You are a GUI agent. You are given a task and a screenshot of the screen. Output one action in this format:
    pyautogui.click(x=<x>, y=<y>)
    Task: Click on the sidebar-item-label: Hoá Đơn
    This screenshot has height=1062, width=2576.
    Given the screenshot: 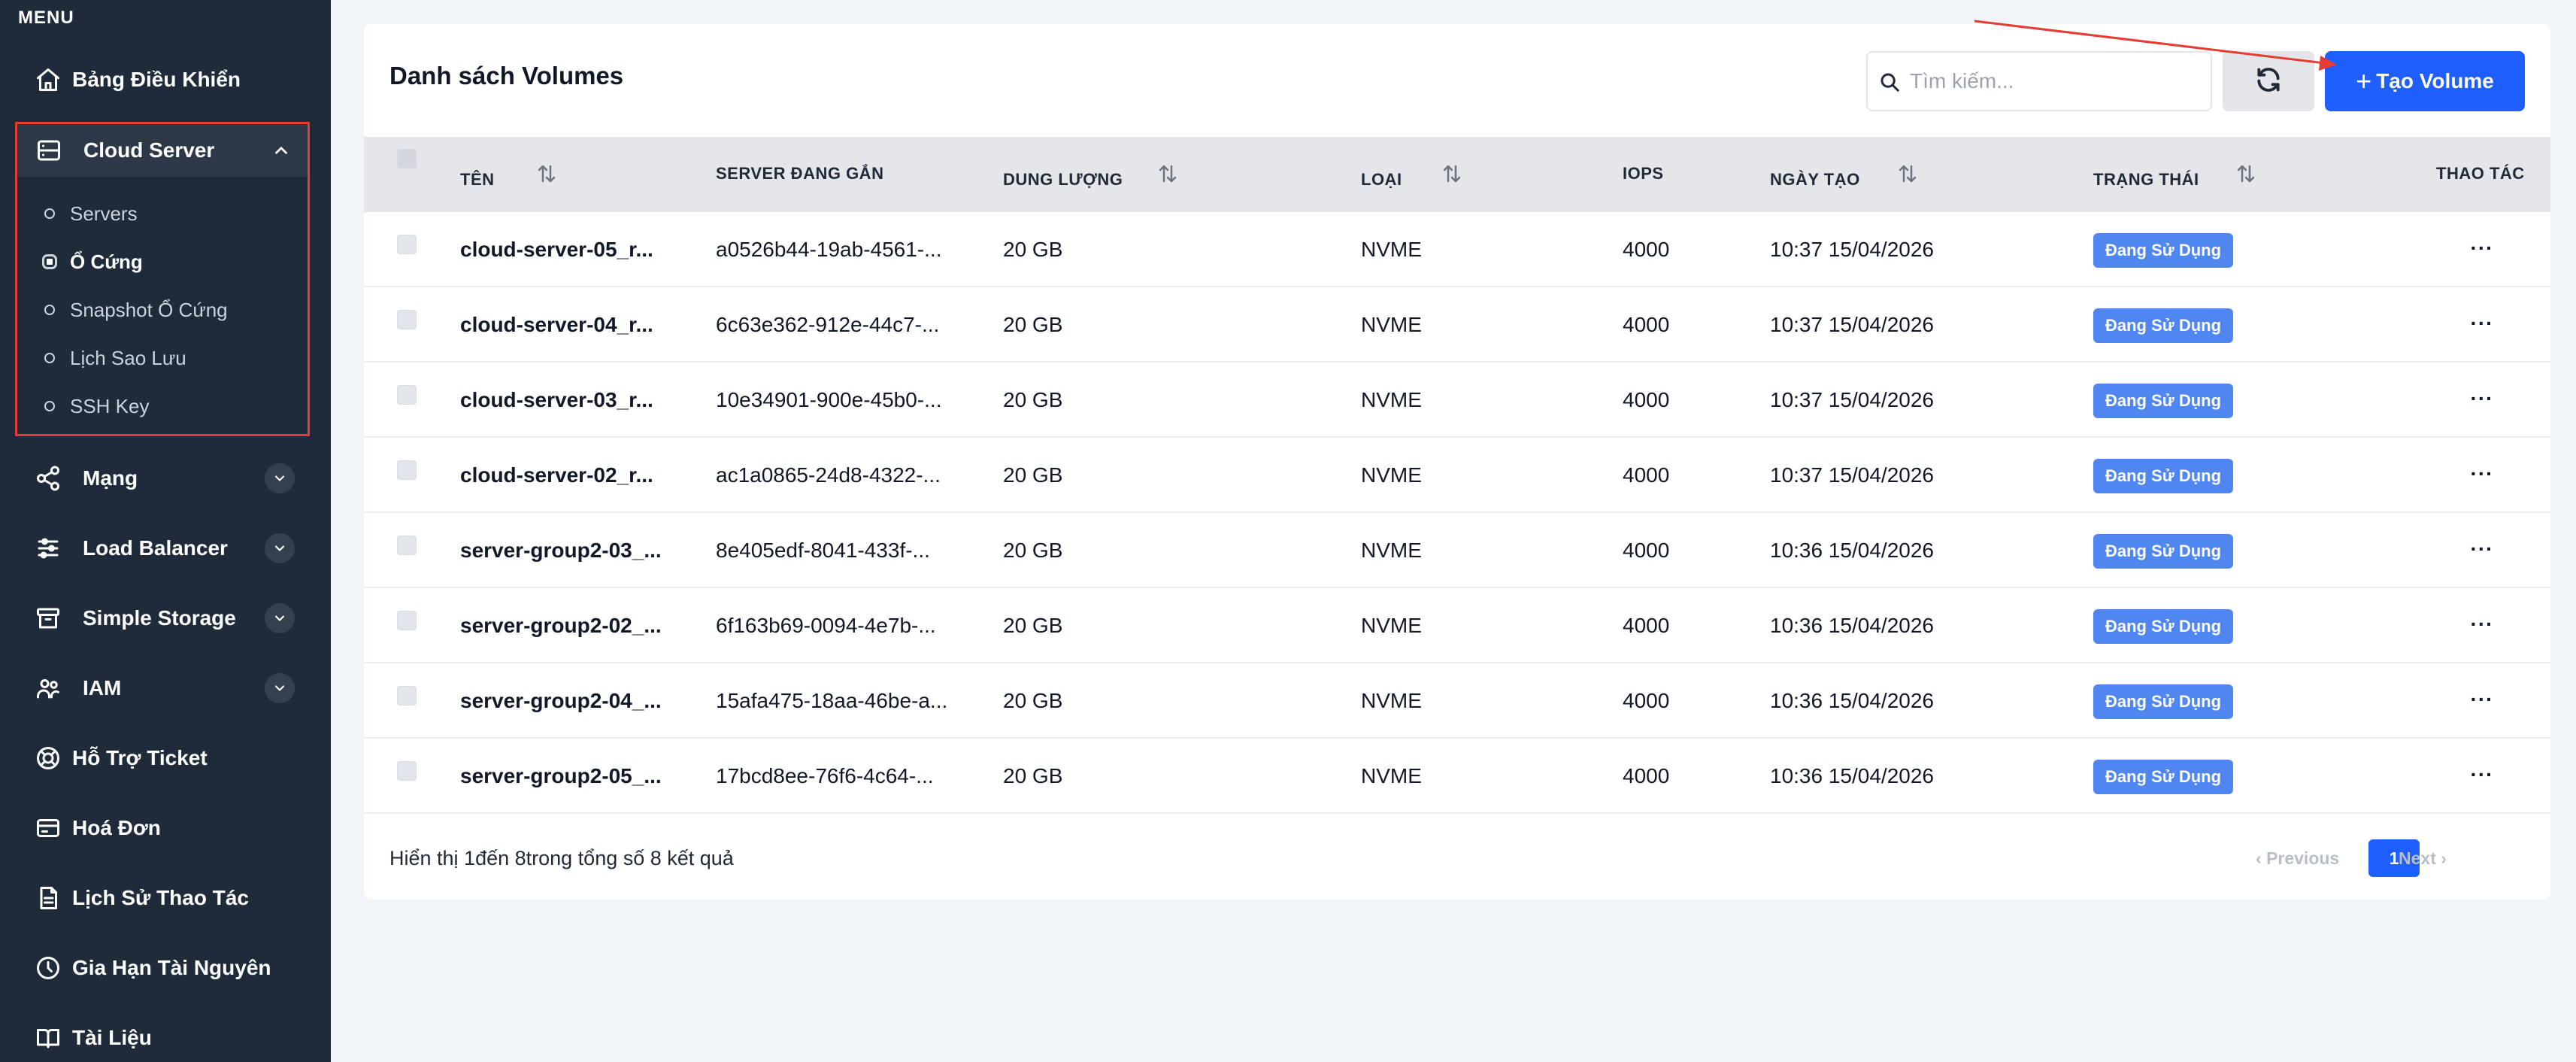 What is the action you would take?
    pyautogui.click(x=116, y=828)
    